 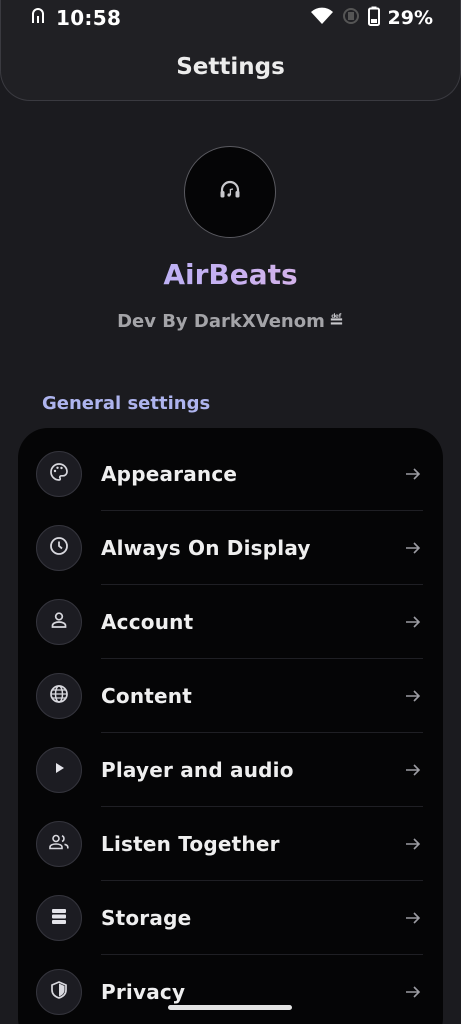 I want to click on settings-item-account: Account, so click(x=230, y=622).